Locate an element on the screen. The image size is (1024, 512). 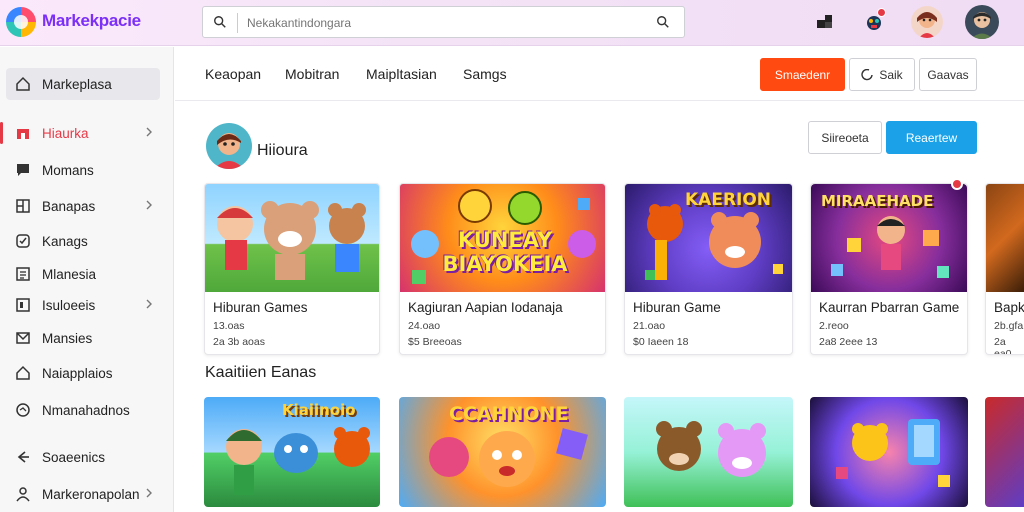
tab-keaopan: Keaopan is located at coordinates (233, 74).